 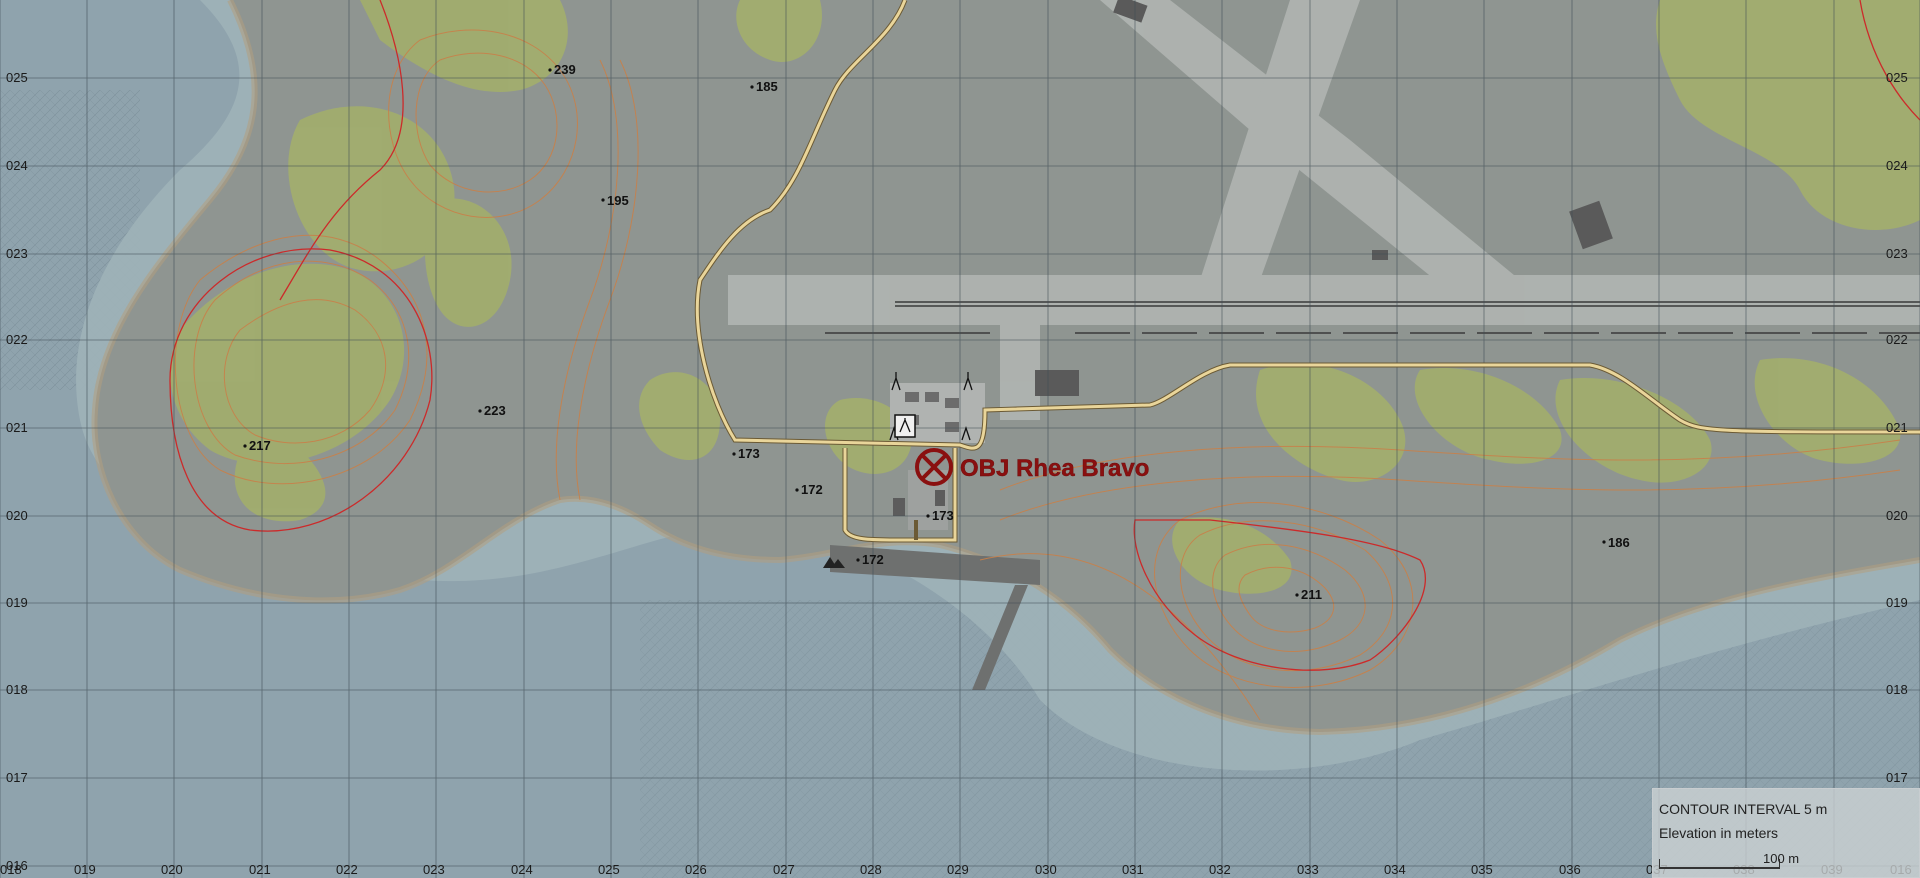 I want to click on grid-label-right-025: 025, so click(x=1897, y=77).